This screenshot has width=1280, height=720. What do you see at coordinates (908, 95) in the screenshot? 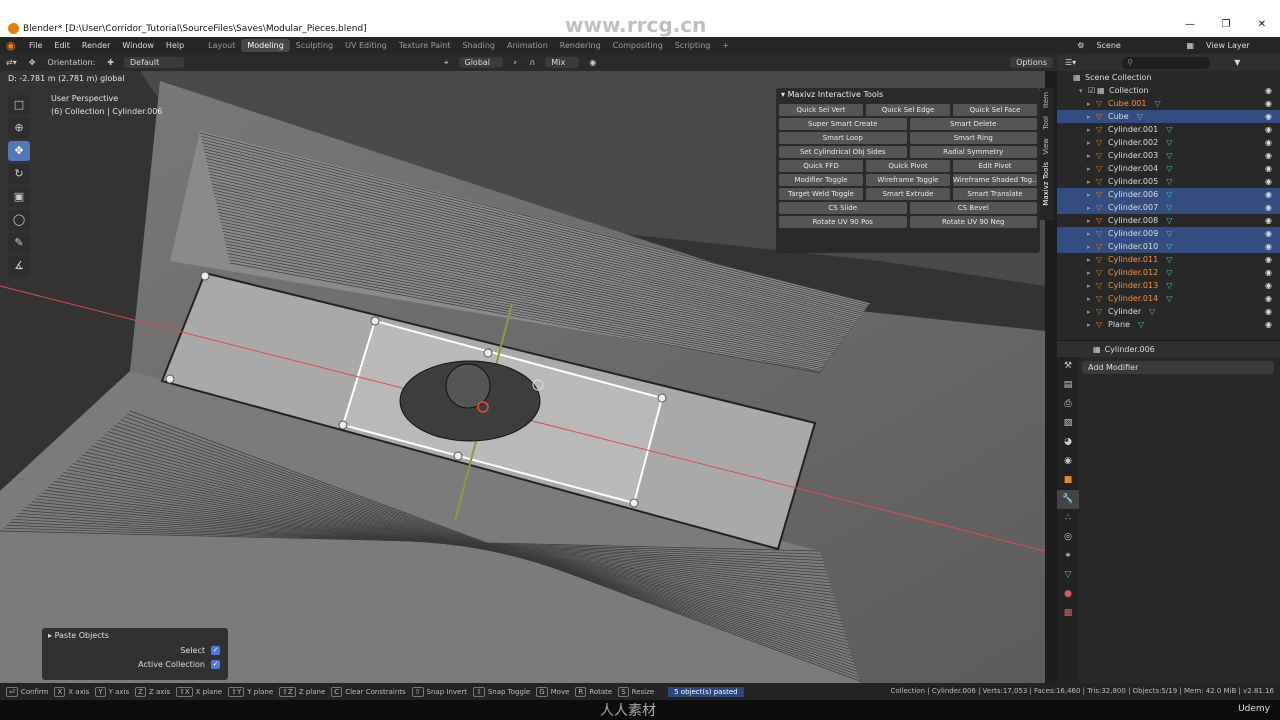
I see `maxivz-panel-header: ▾ Maxivz Interactive Tools` at bounding box center [908, 95].